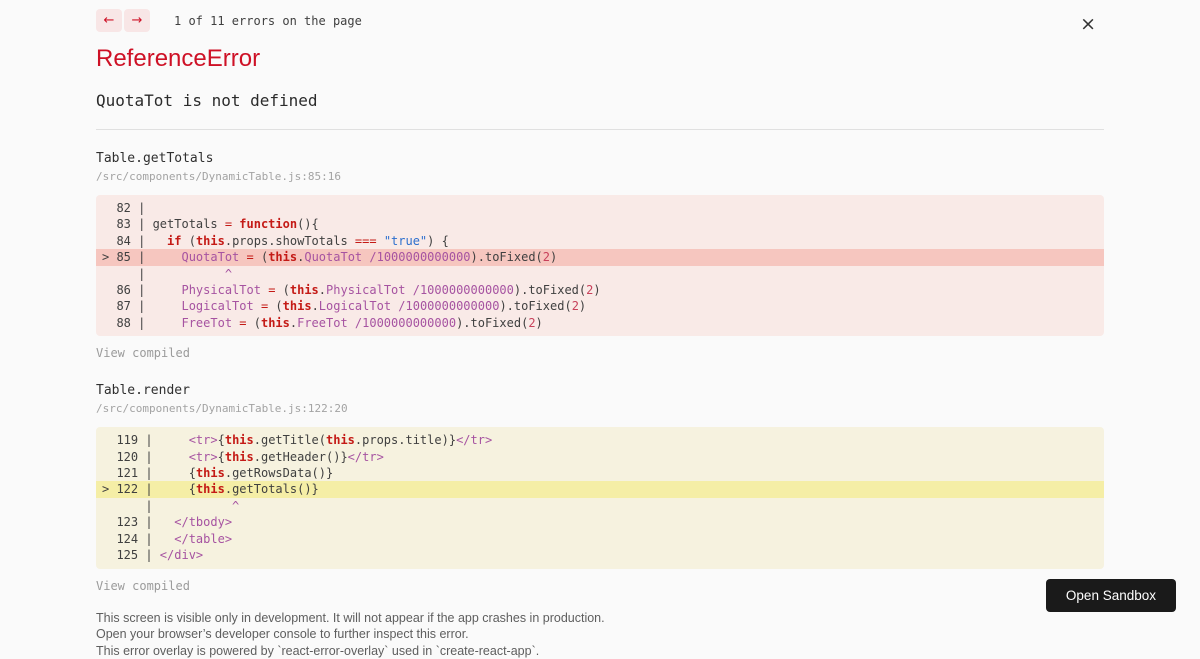  Describe the element at coordinates (603, 522) in the screenshot. I see `code-line: 123 | </tbody>` at that location.